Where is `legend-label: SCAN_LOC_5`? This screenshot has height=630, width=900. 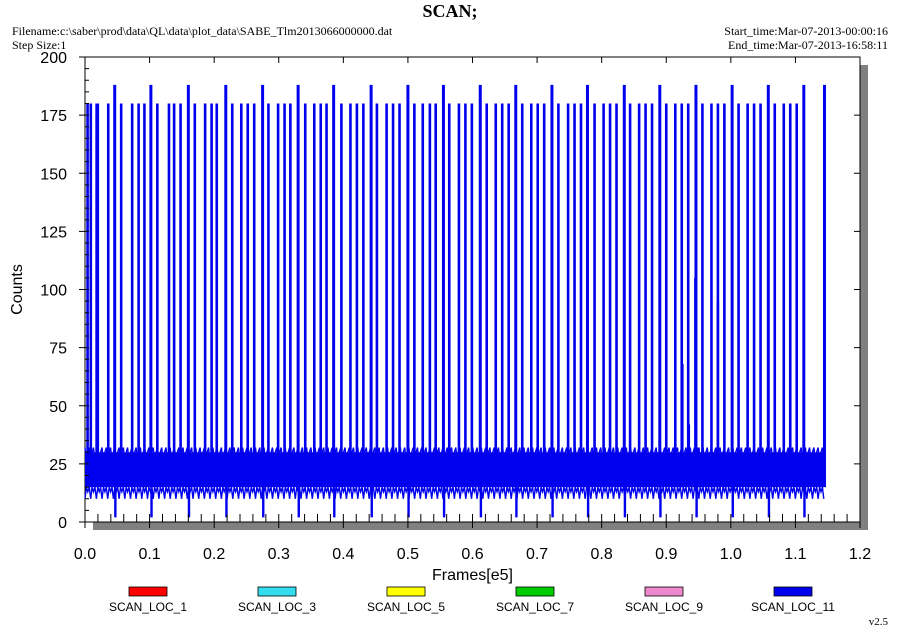 legend-label: SCAN_LOC_5 is located at coordinates (406, 607).